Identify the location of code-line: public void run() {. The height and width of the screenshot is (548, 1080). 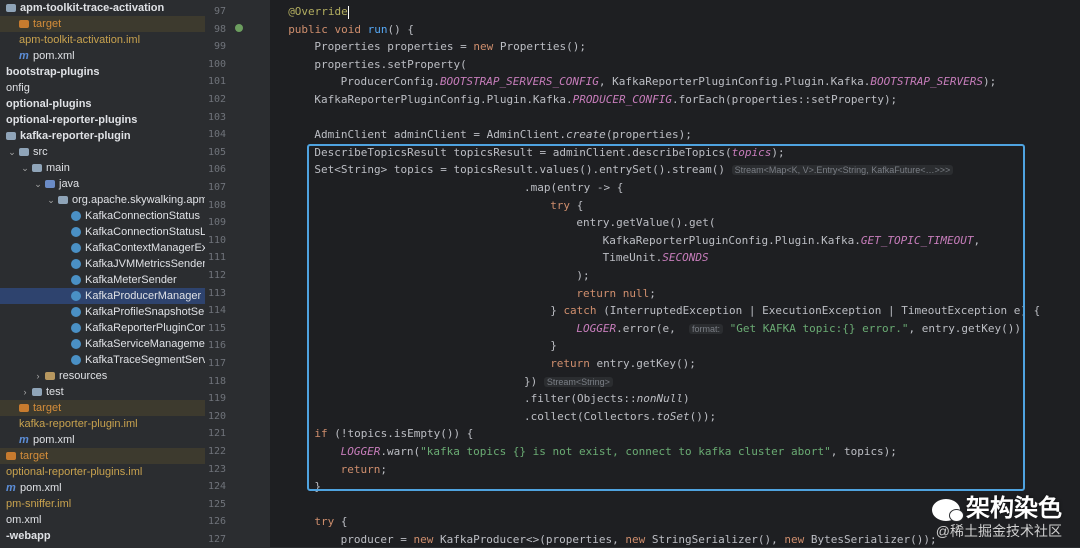
(351, 29).